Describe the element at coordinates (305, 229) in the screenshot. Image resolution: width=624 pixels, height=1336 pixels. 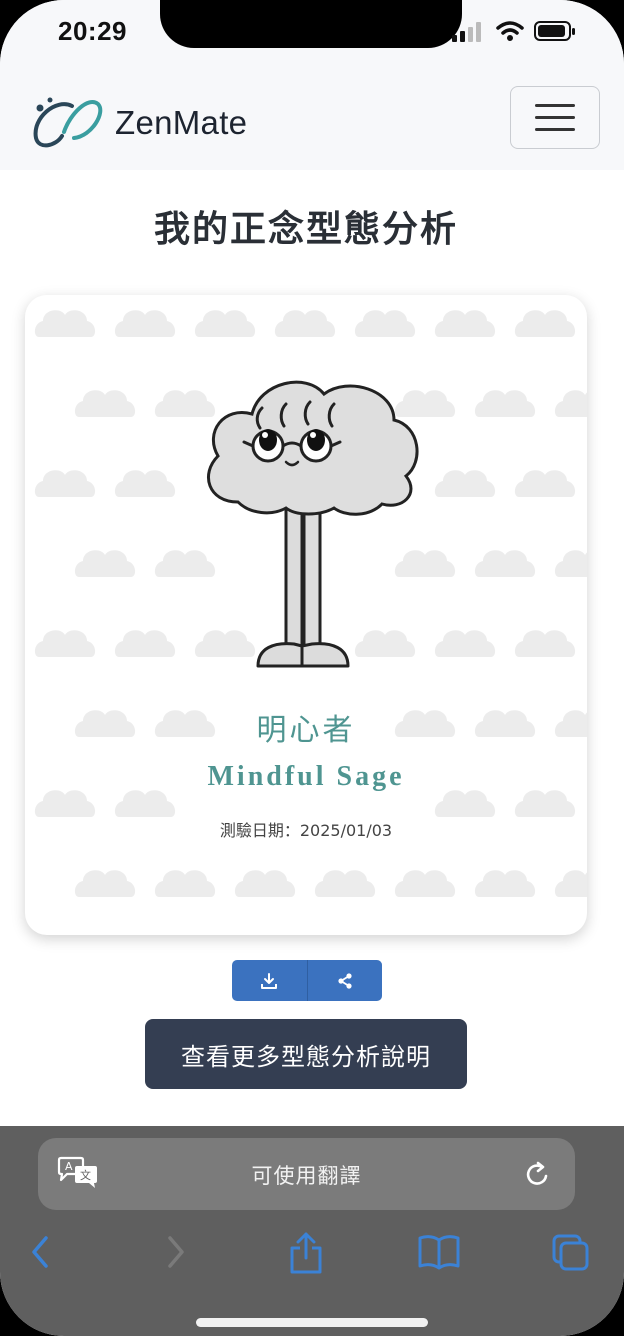
I see `page-title: 我的正念型態分析` at that location.